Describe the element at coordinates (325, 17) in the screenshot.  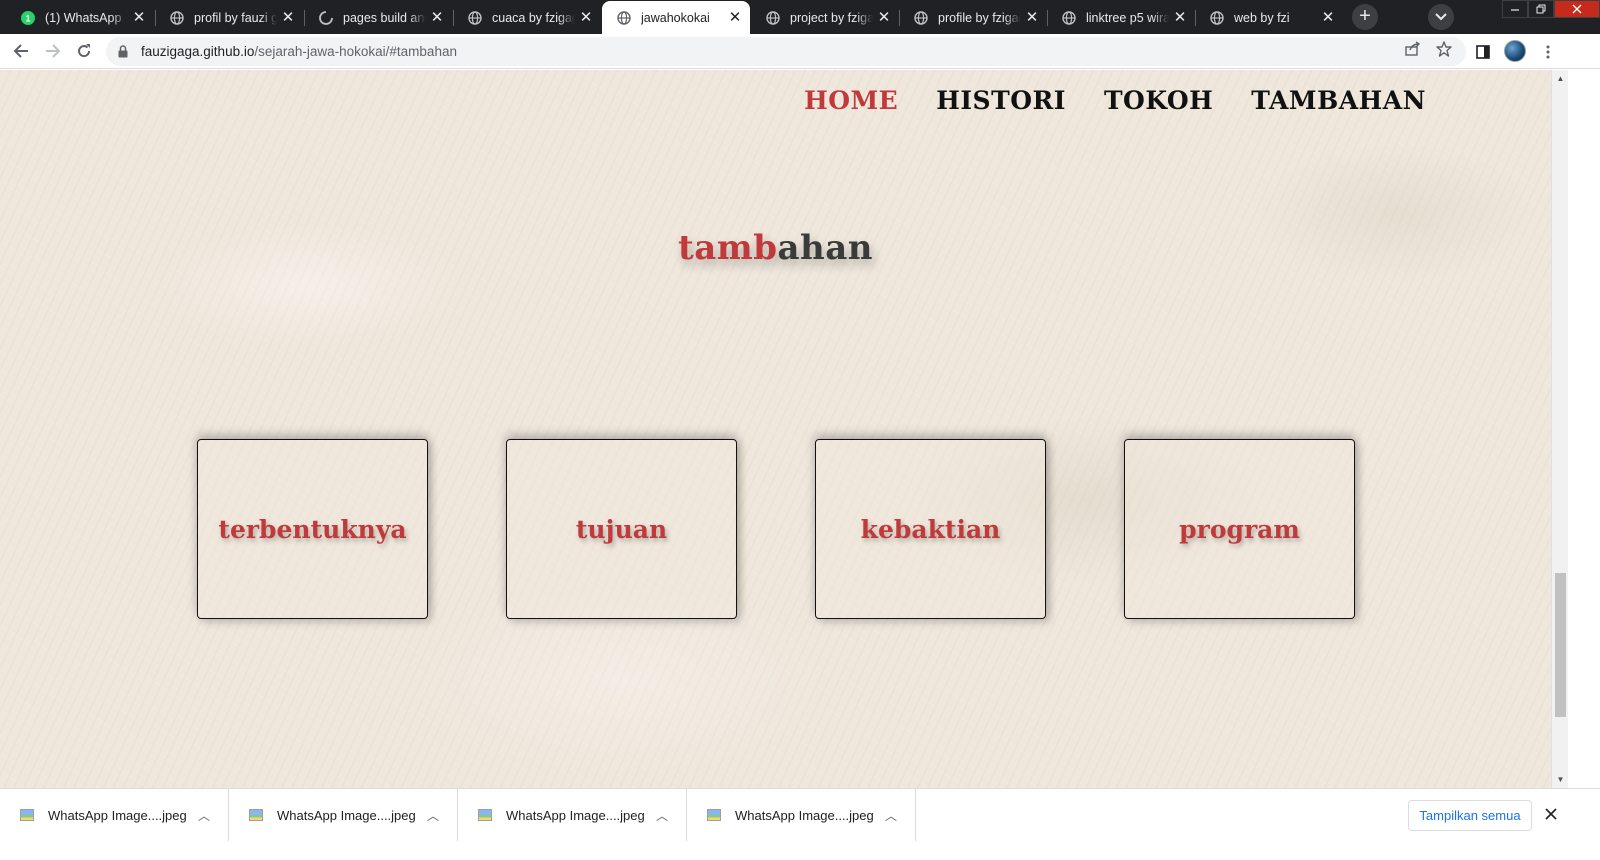
I see `github-icon` at that location.